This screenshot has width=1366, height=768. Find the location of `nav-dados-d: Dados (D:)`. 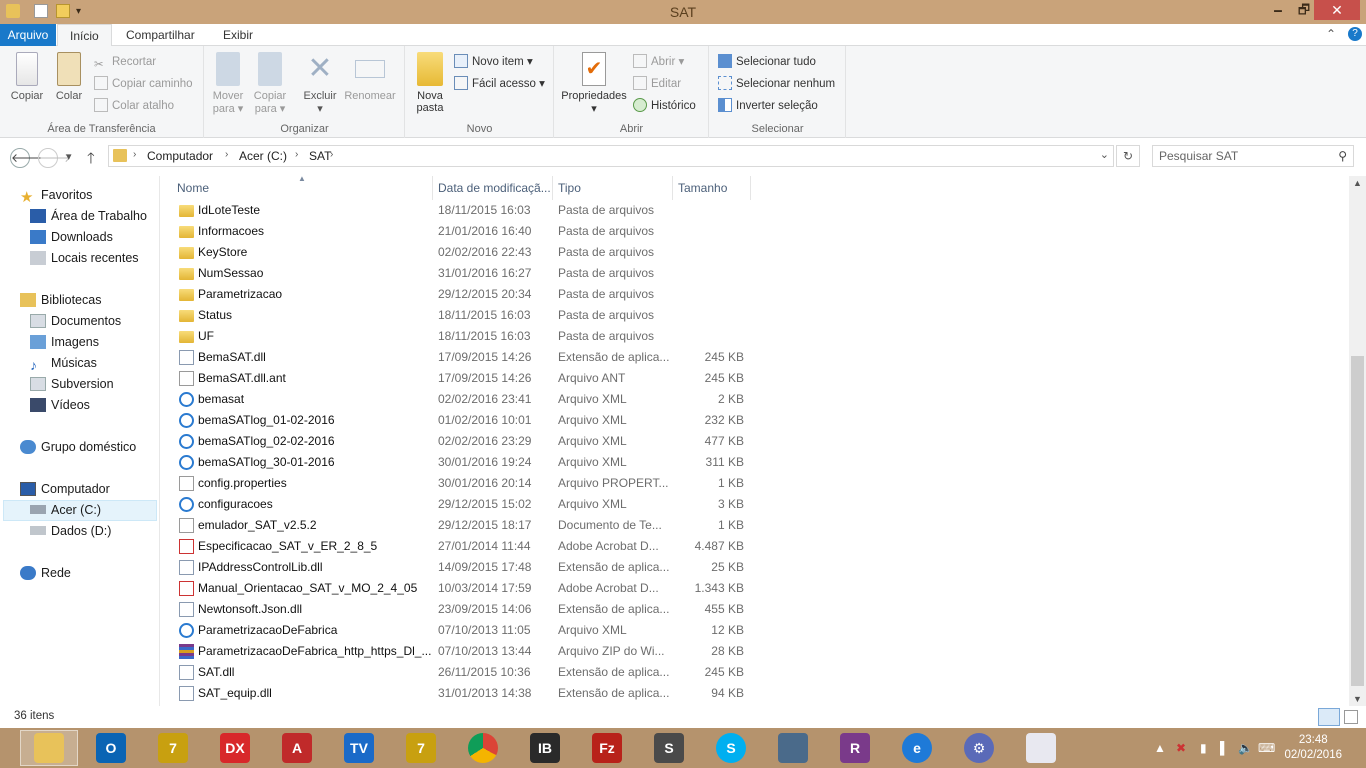

nav-dados-d: Dados (D:) is located at coordinates (70, 531).